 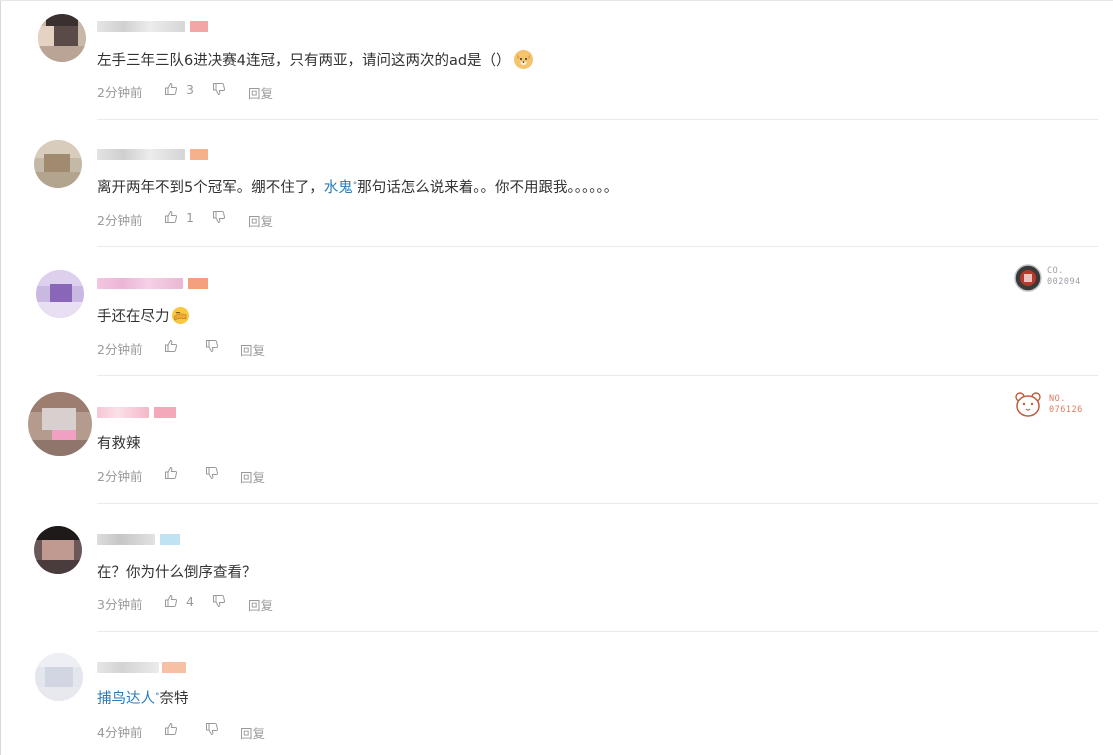 I want to click on like-count: 4, so click(x=189, y=601).